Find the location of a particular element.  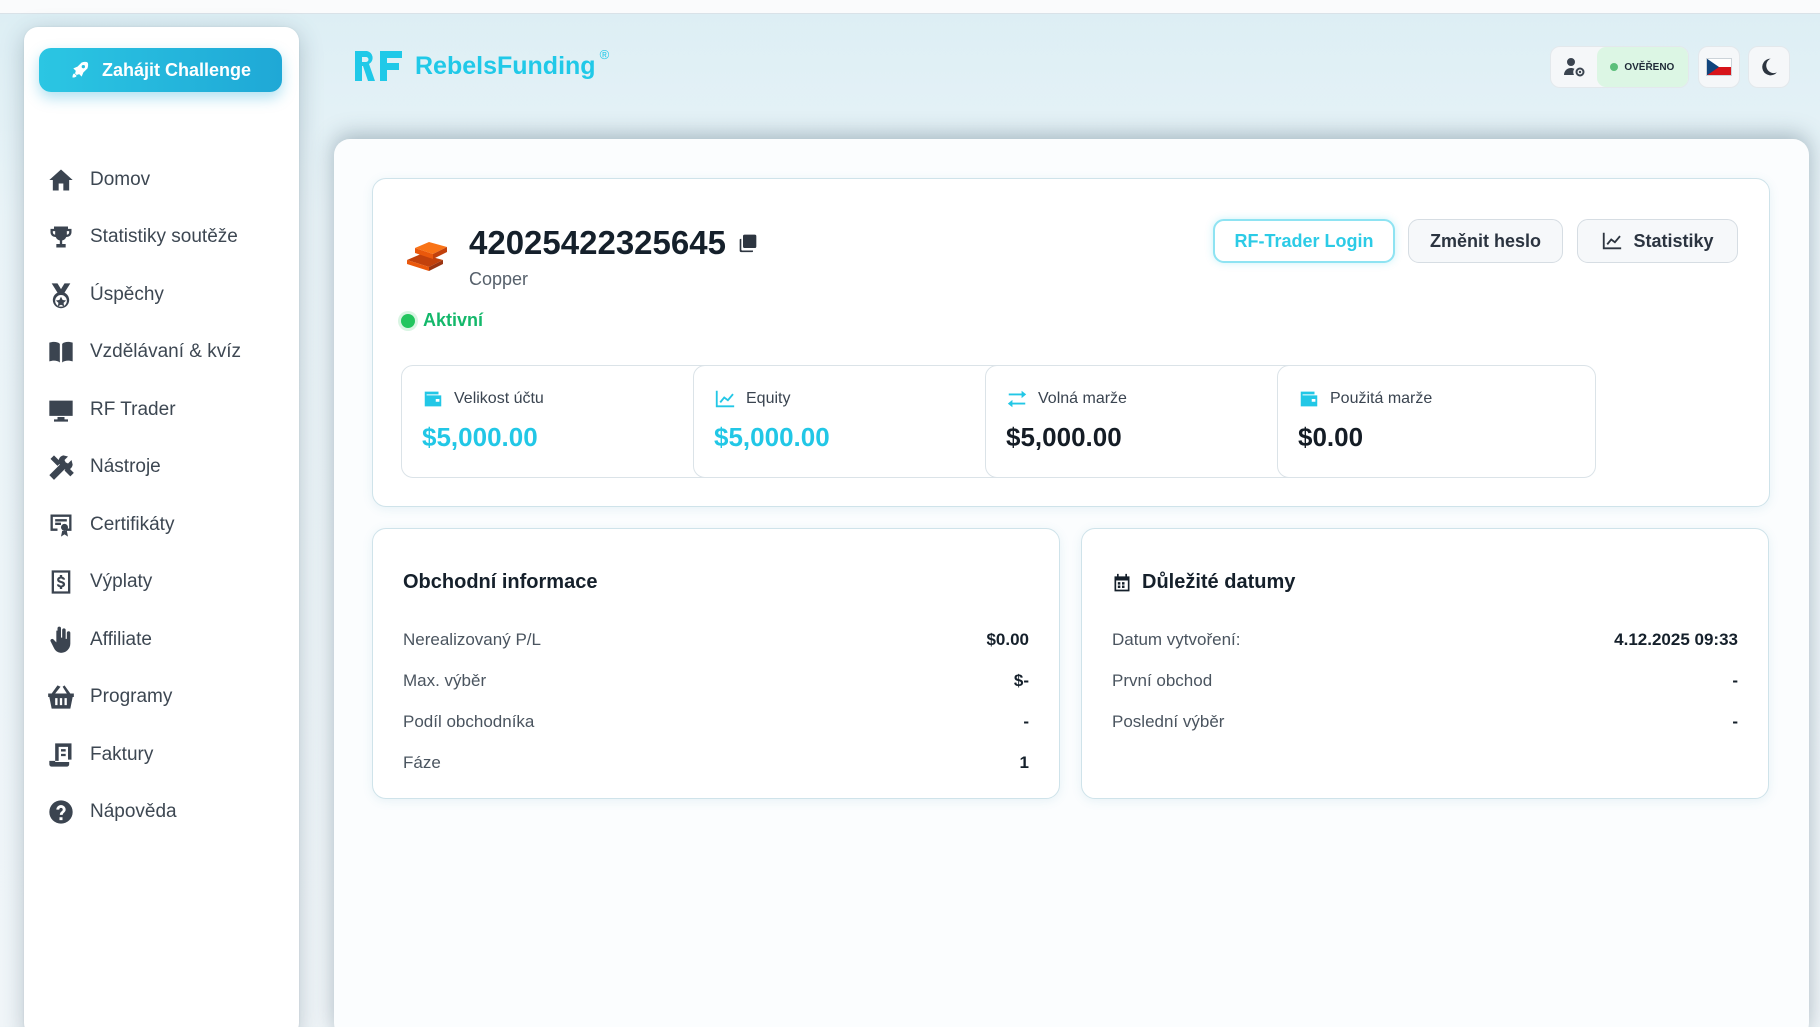

account-status: Aktivní is located at coordinates (442, 320).